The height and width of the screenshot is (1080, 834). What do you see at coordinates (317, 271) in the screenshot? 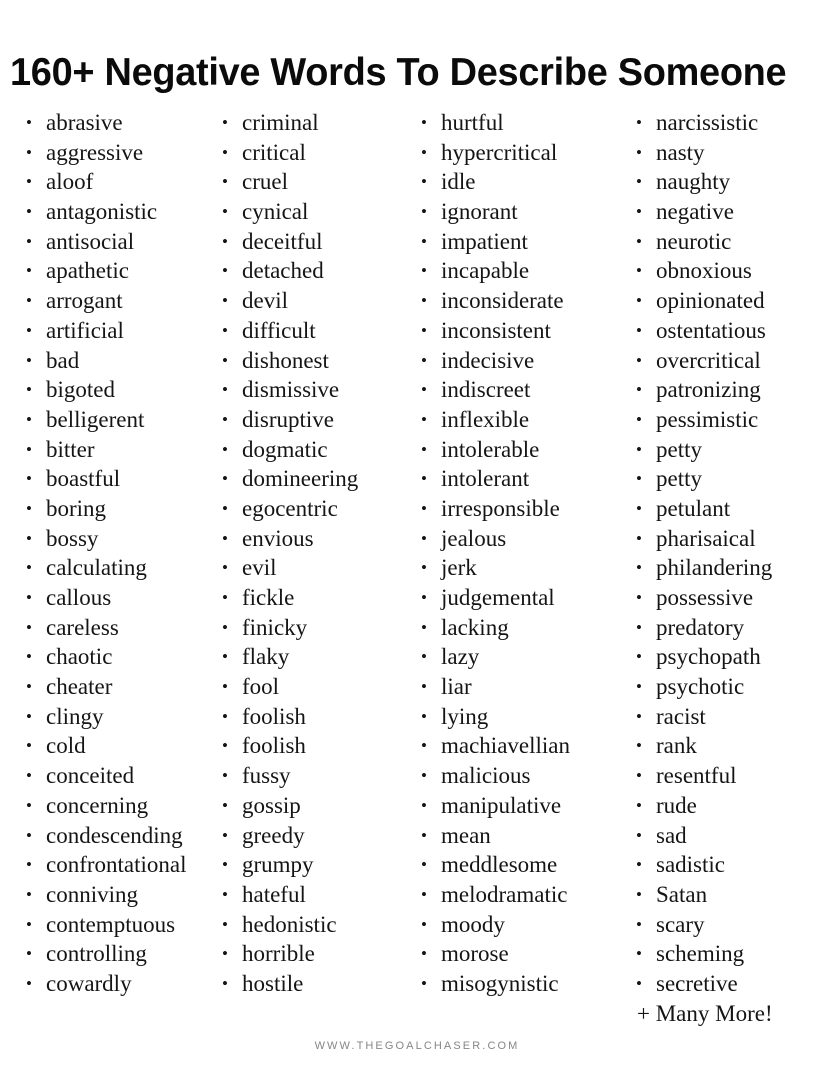
I see `list-item: detached` at bounding box center [317, 271].